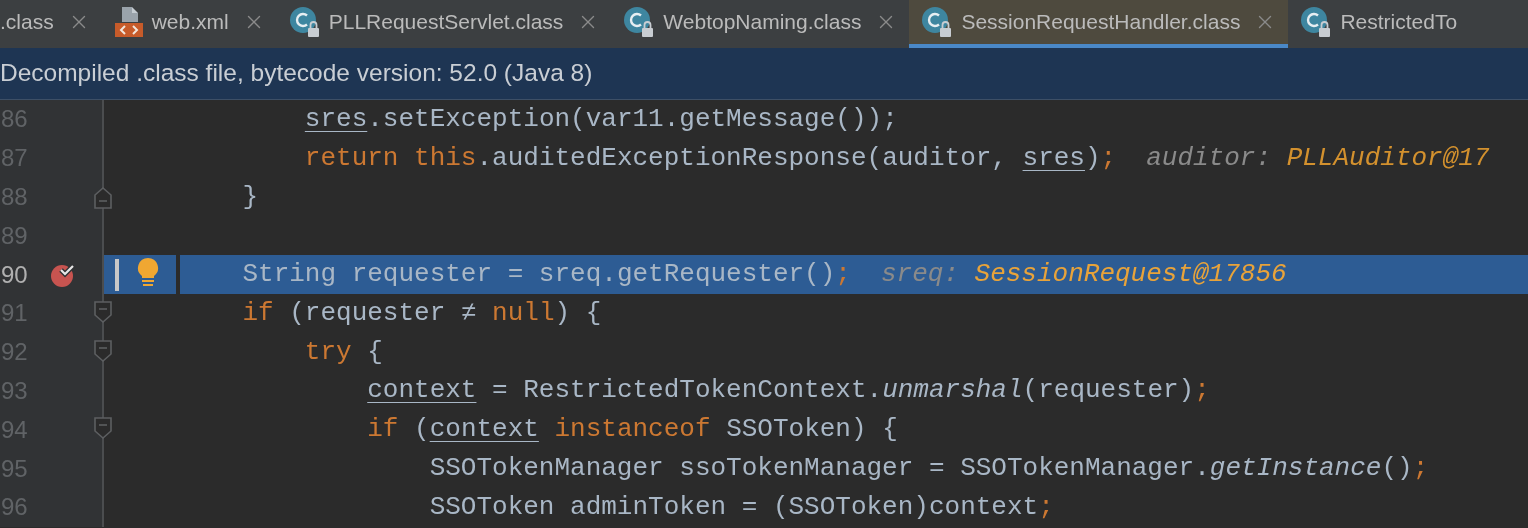 The image size is (1528, 528). I want to click on code-line: try {, so click(343, 352).